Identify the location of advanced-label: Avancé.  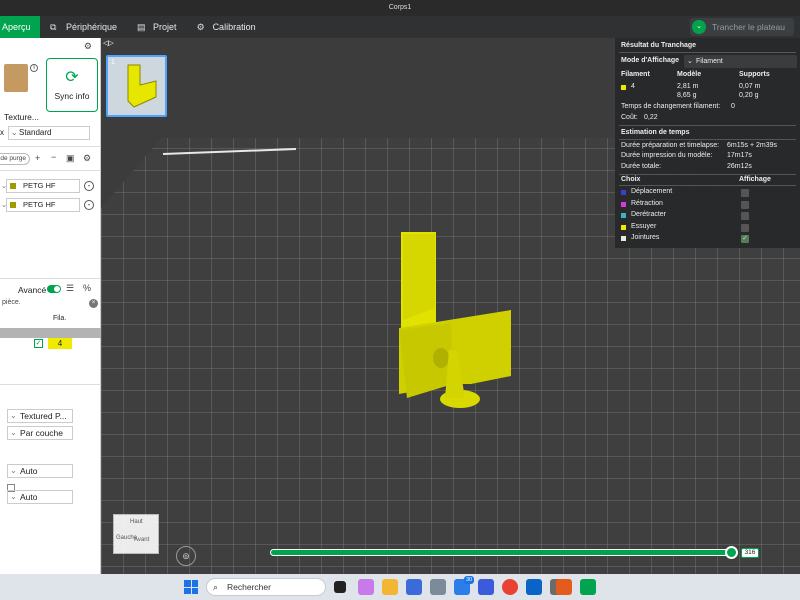
(32, 290).